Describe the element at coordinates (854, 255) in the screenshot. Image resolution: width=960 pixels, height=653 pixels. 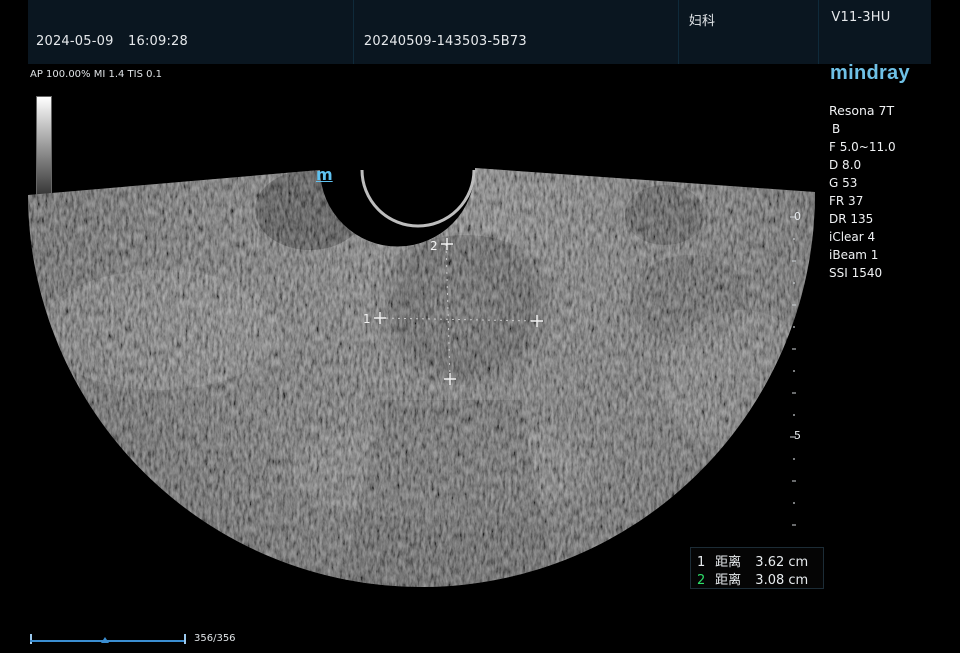
I see `ibeam-param: iBeam 1` at that location.